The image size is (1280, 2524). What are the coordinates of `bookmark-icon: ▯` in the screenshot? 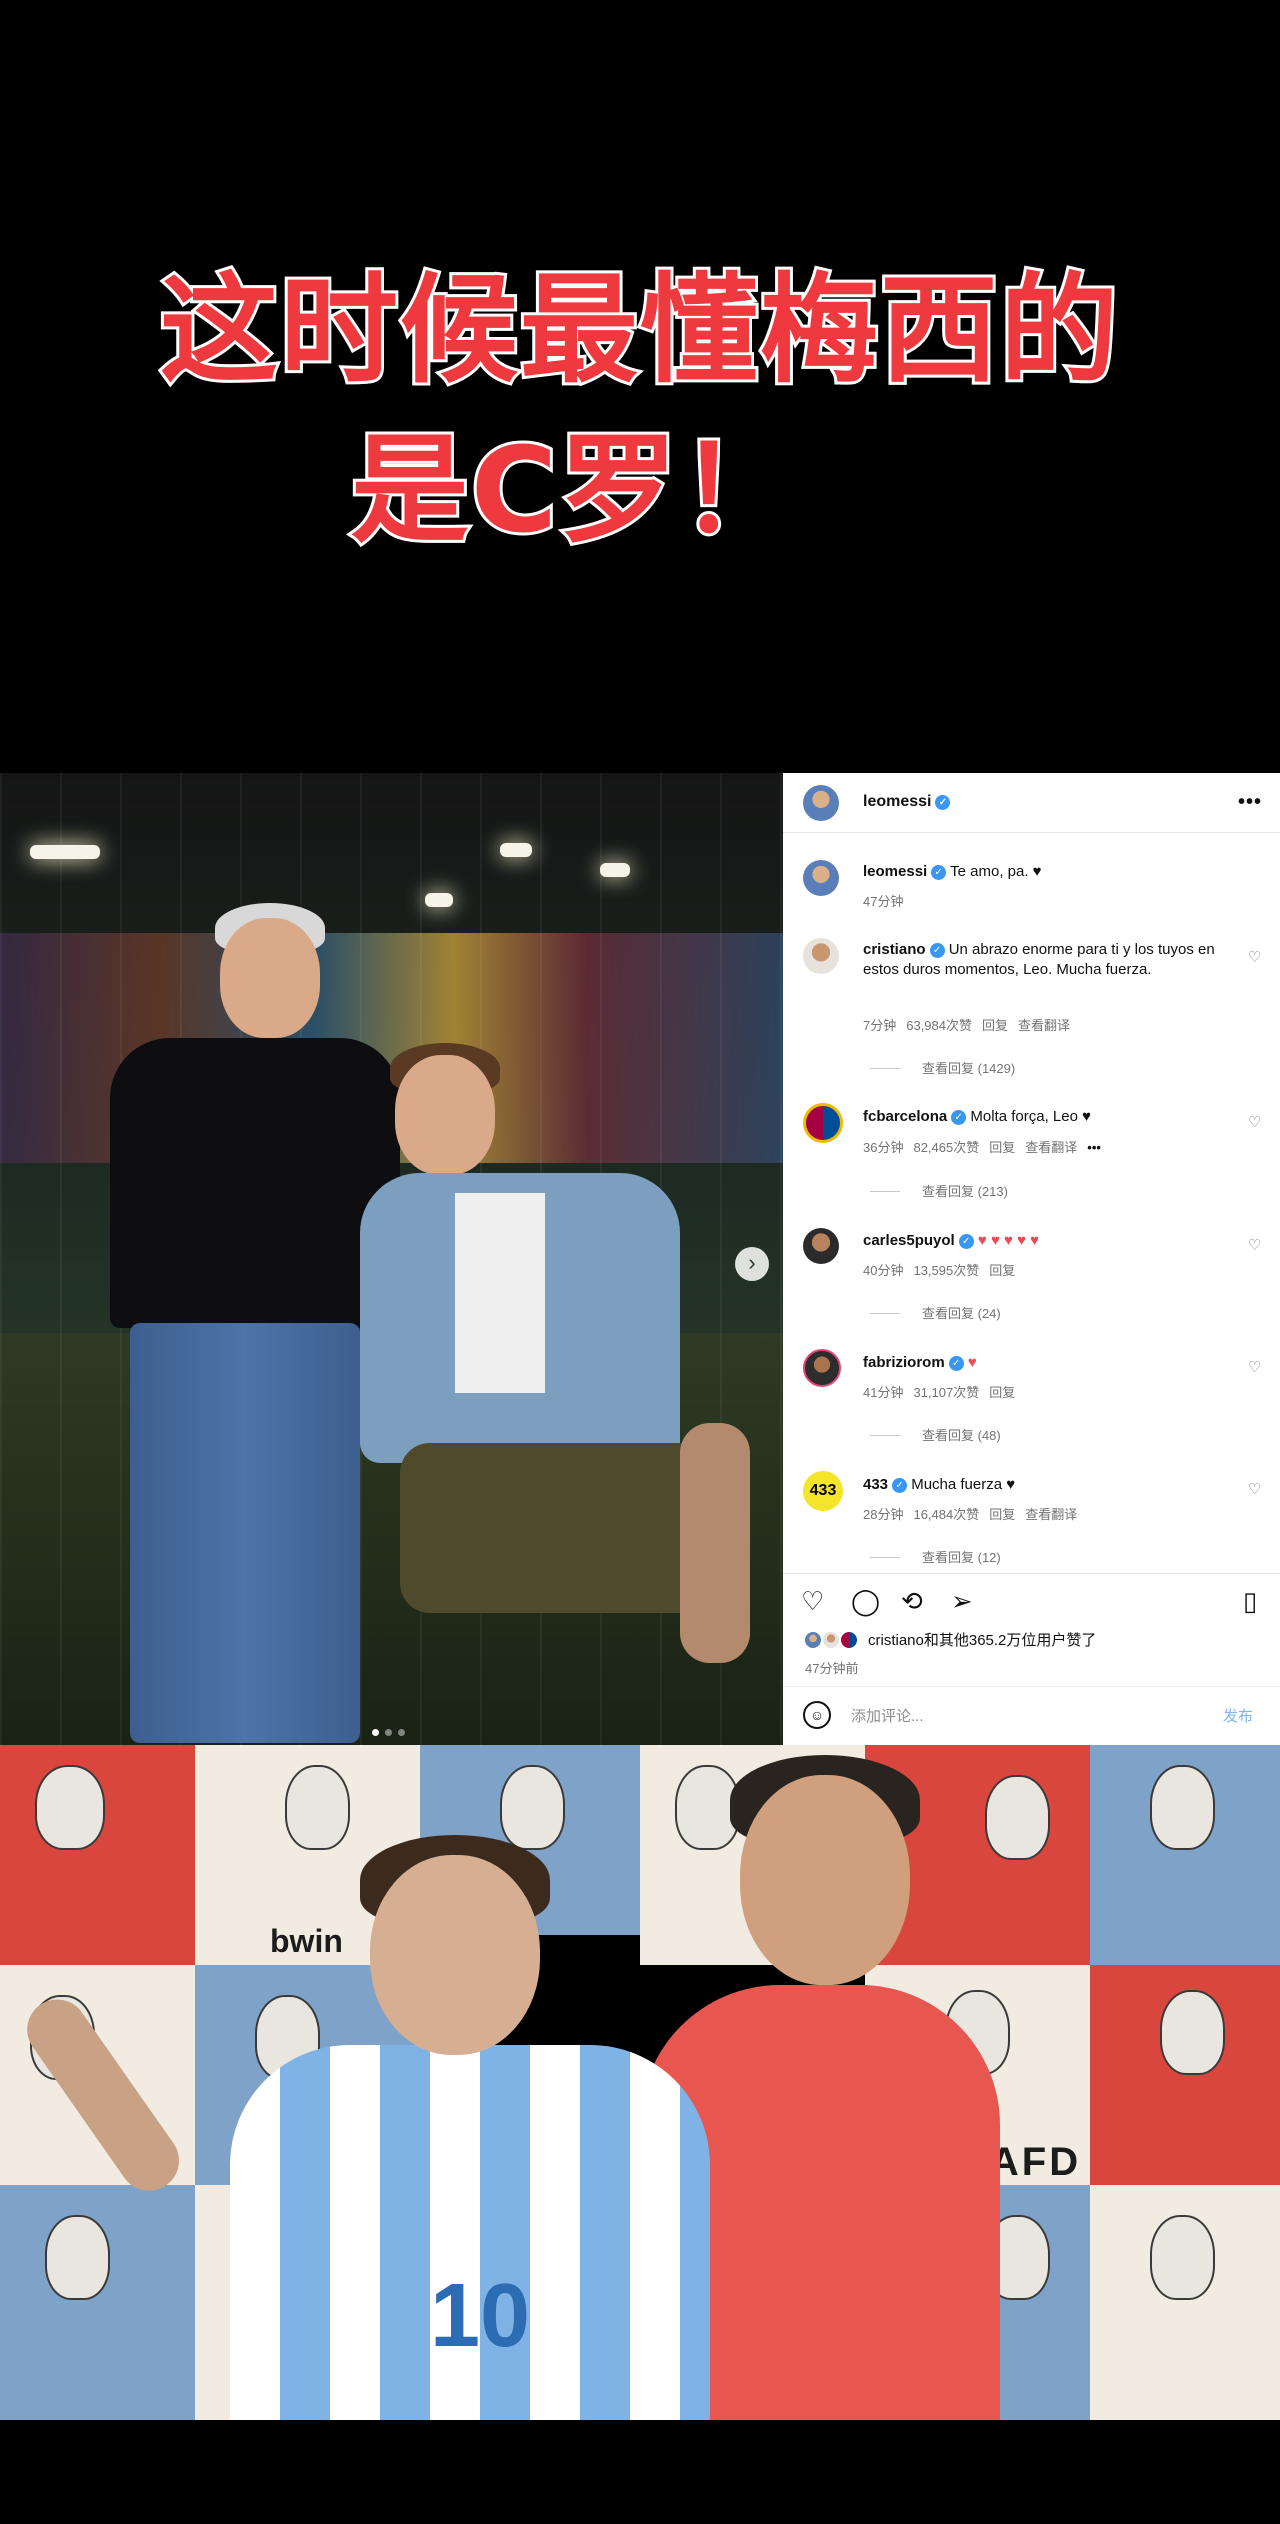 It's located at (1250, 1601).